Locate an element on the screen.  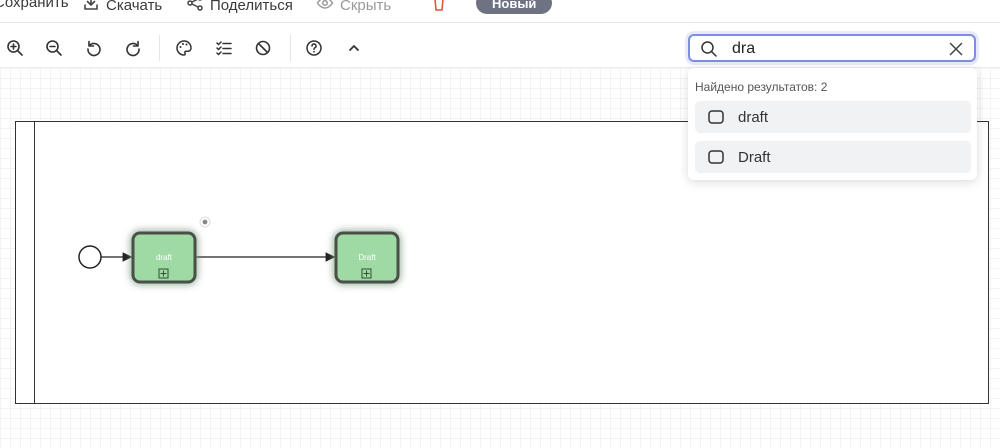
task-draft-1: draft is located at coordinates (164, 257).